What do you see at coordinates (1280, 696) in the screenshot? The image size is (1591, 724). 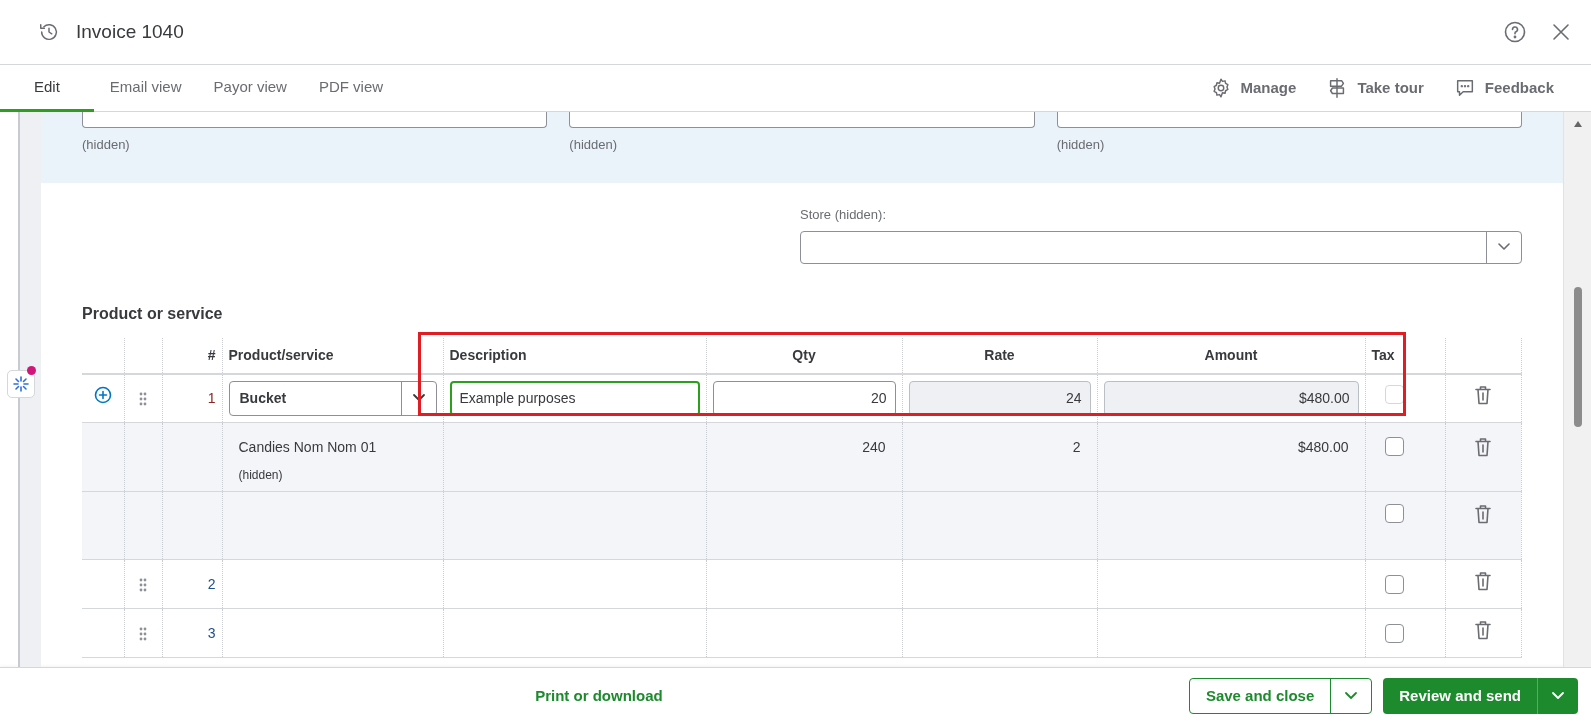 I see `split-button: Save and close` at bounding box center [1280, 696].